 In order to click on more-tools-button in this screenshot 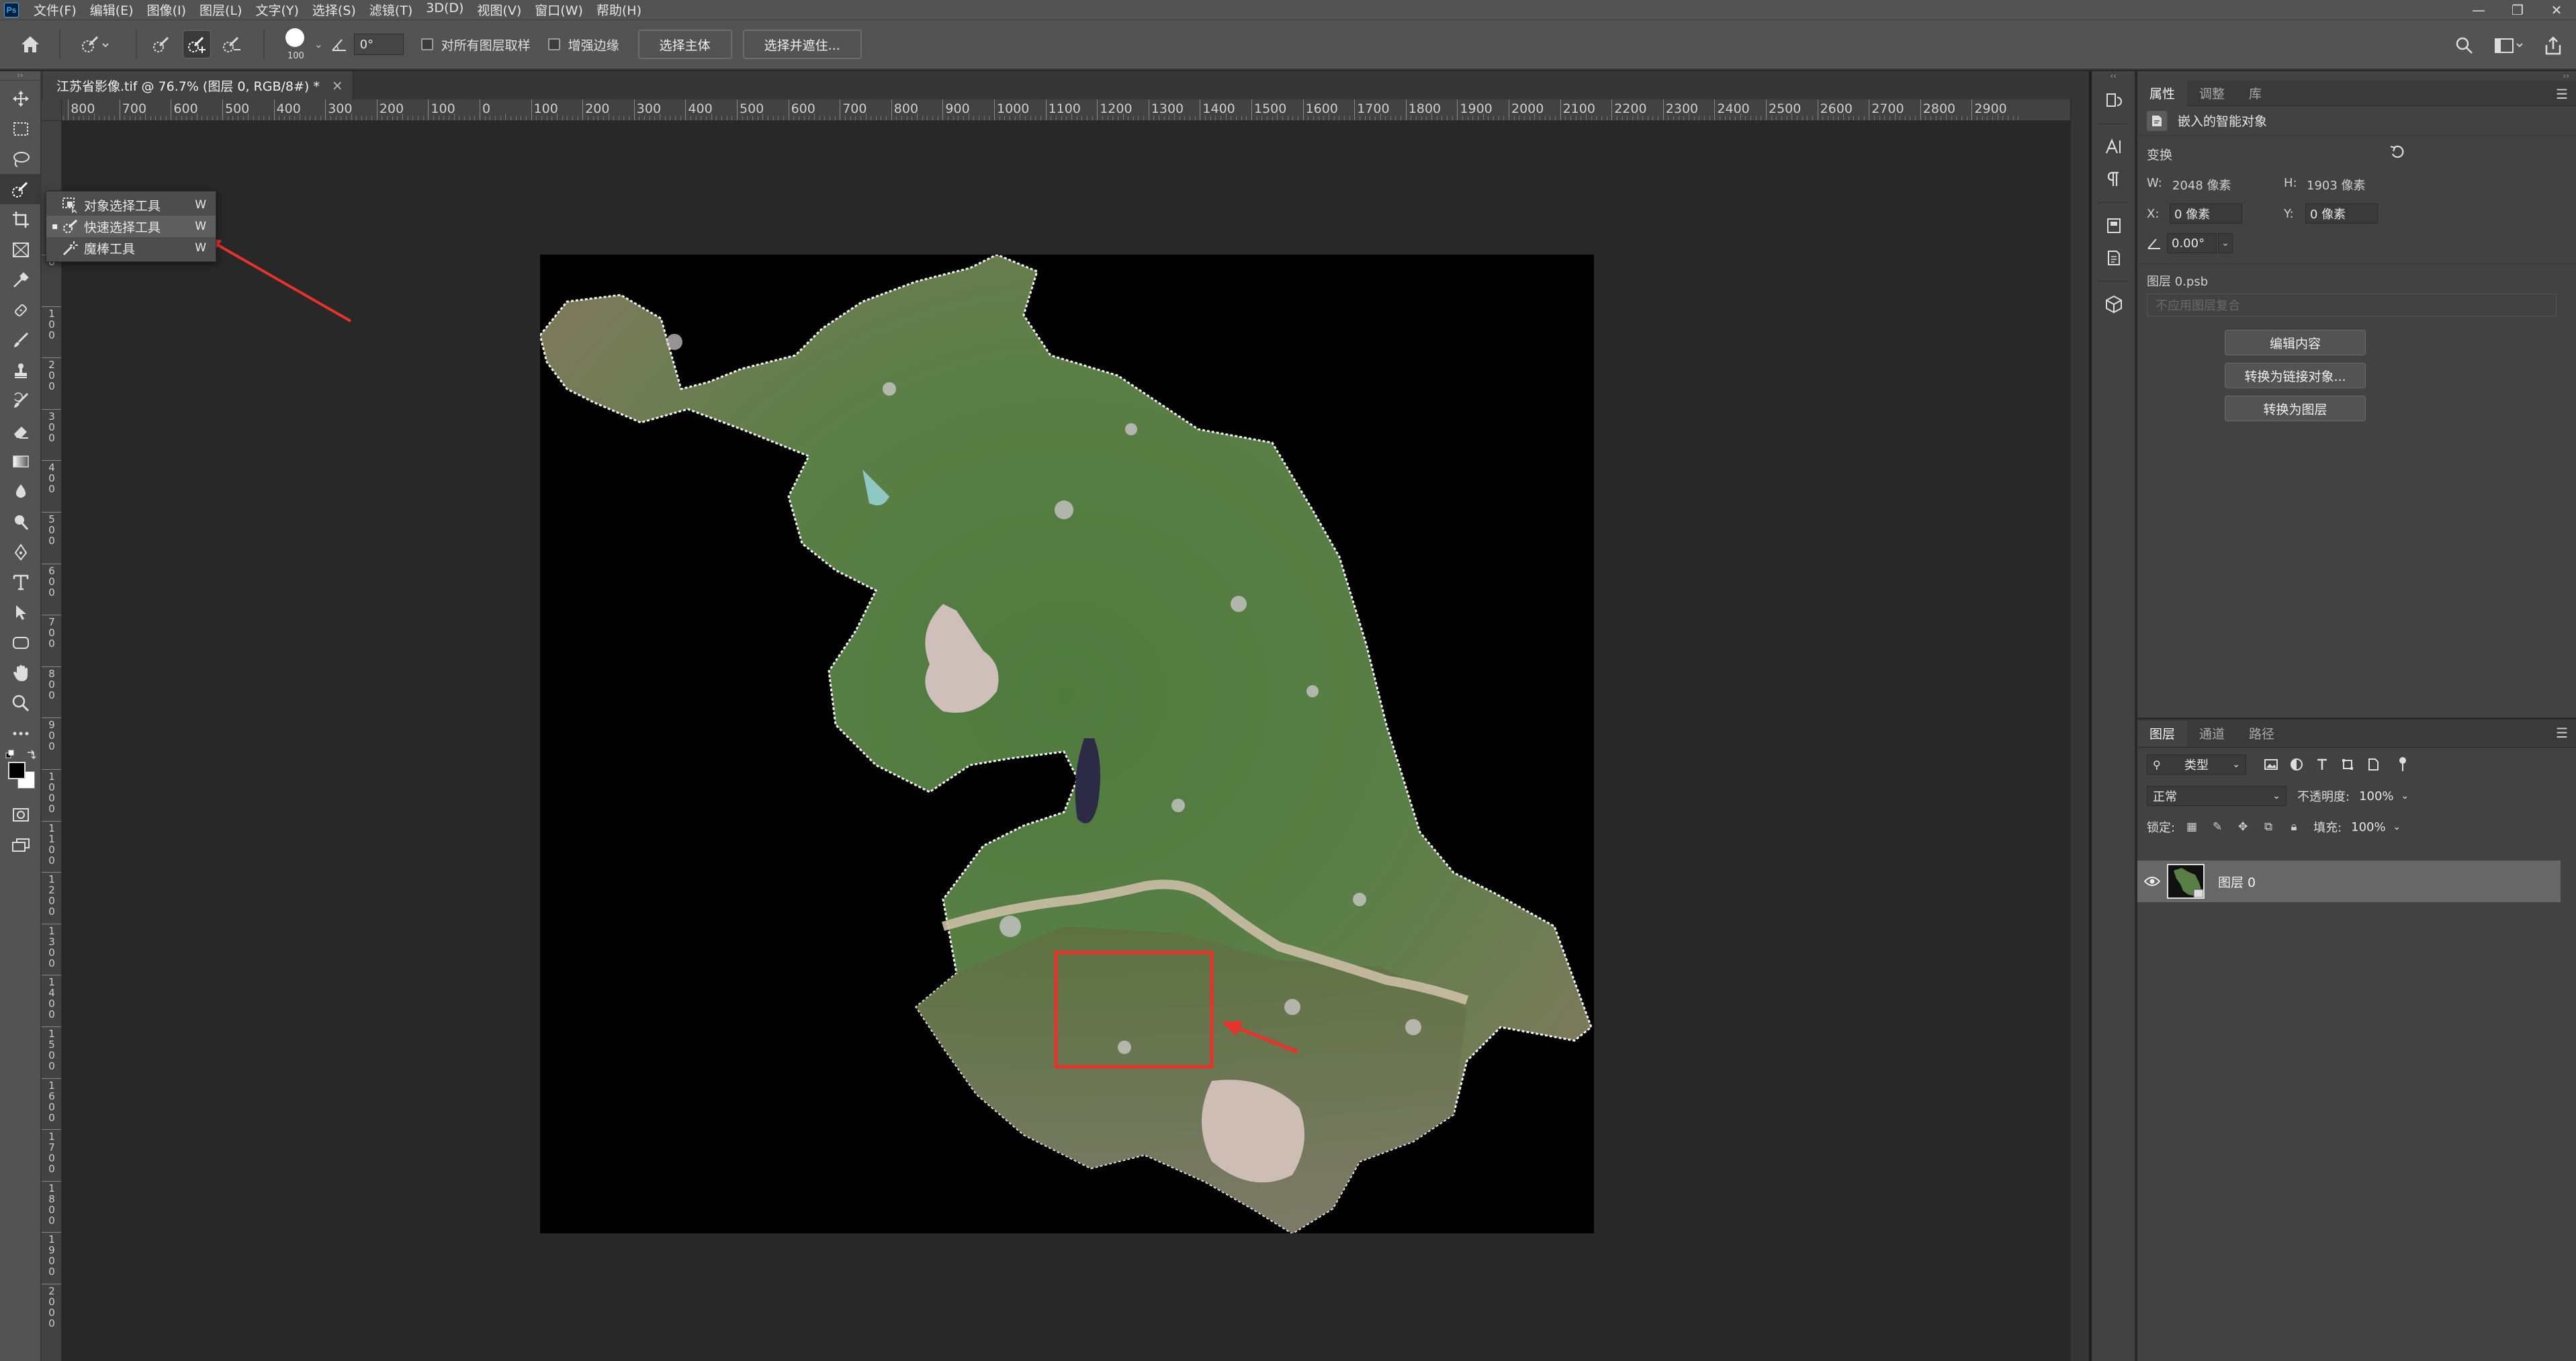, I will do `click(21, 733)`.